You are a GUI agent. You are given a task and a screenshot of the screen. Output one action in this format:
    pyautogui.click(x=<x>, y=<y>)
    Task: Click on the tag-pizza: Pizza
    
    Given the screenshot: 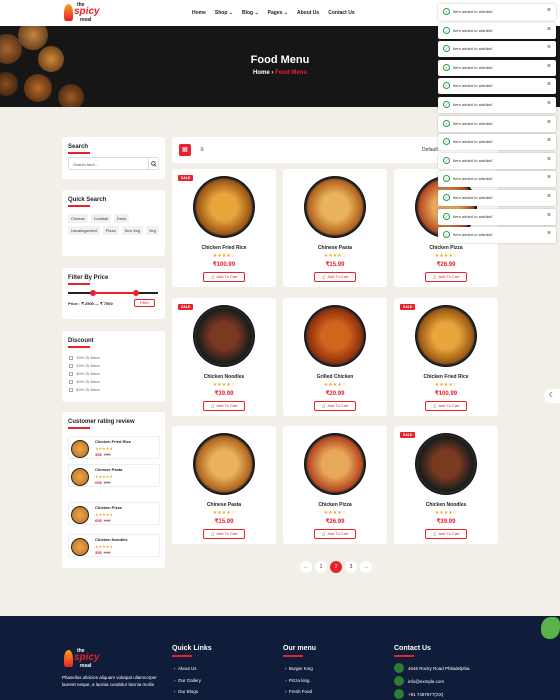 What is the action you would take?
    pyautogui.click(x=110, y=230)
    